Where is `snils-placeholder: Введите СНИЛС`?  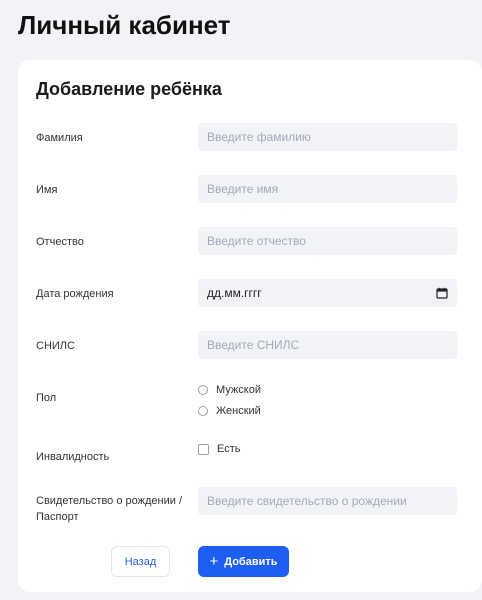
snils-placeholder: Введите СНИЛС is located at coordinates (253, 345).